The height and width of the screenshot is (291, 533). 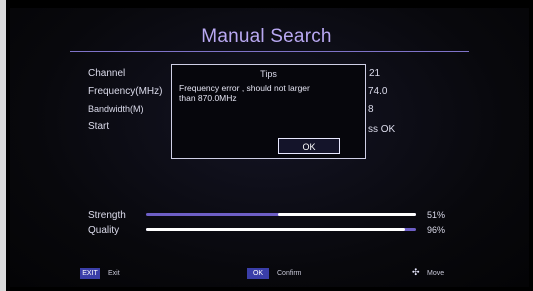 What do you see at coordinates (347, 214) in the screenshot?
I see `strength-bar-fill` at bounding box center [347, 214].